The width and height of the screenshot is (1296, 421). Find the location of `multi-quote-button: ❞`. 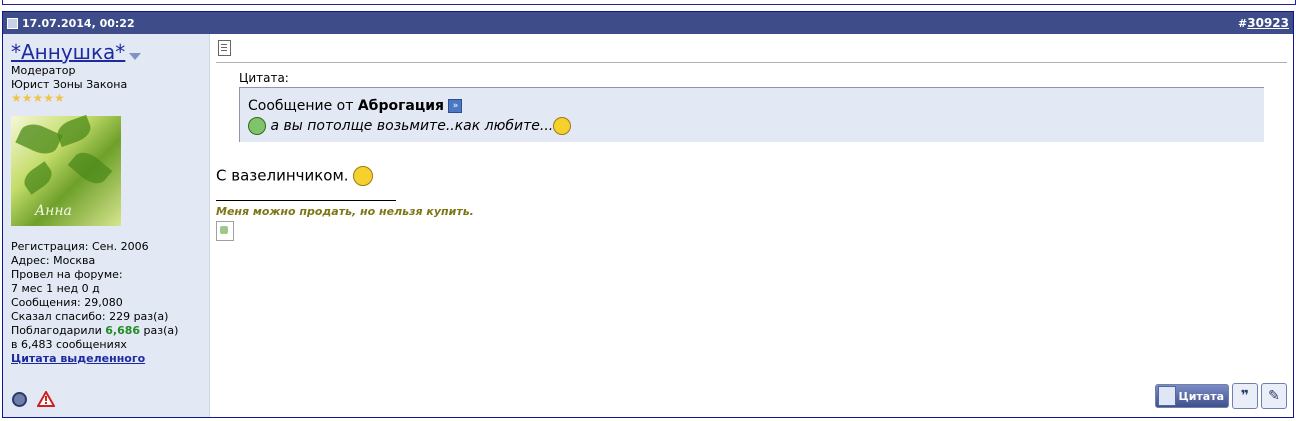

multi-quote-button: ❞ is located at coordinates (1245, 396).